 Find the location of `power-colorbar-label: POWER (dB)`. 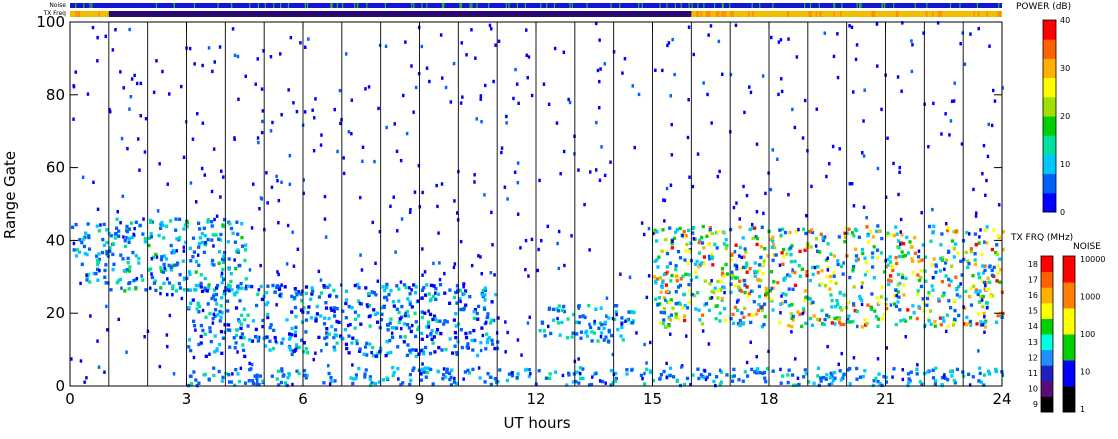

power-colorbar-label: POWER (dB) is located at coordinates (1043, 7).